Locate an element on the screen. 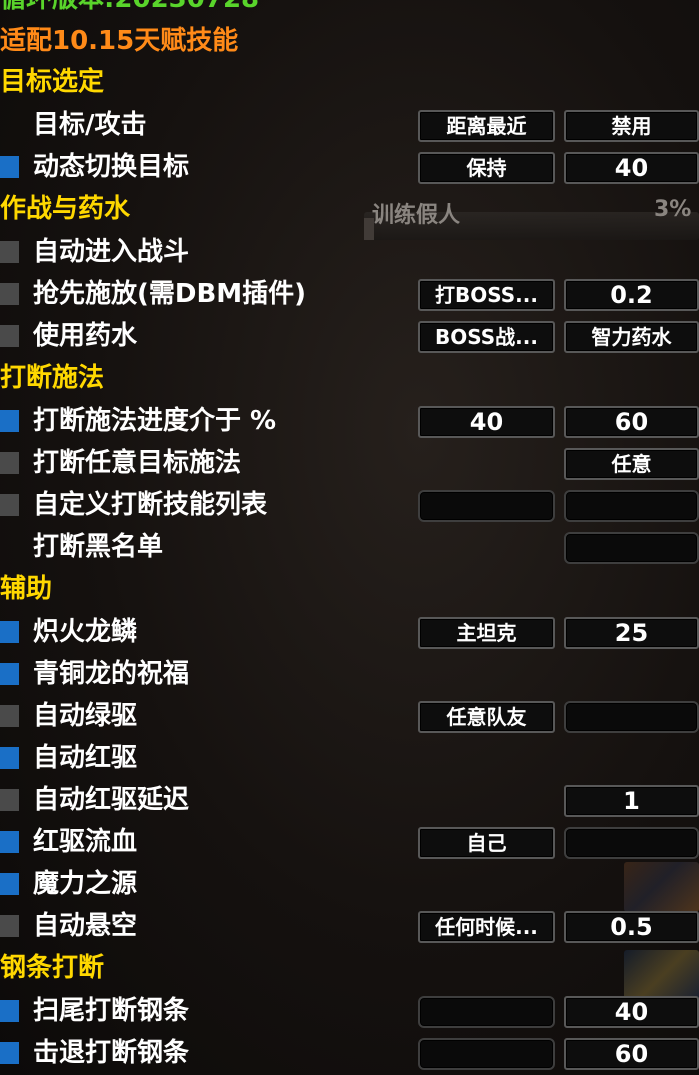 This screenshot has height=1075, width=699. red-bleed-label: 红驱流血 is located at coordinates (85, 842).